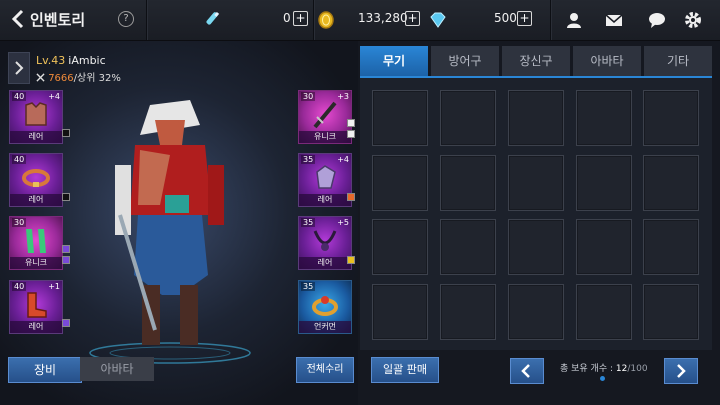  I want to click on diamond-count: 500, so click(505, 18).